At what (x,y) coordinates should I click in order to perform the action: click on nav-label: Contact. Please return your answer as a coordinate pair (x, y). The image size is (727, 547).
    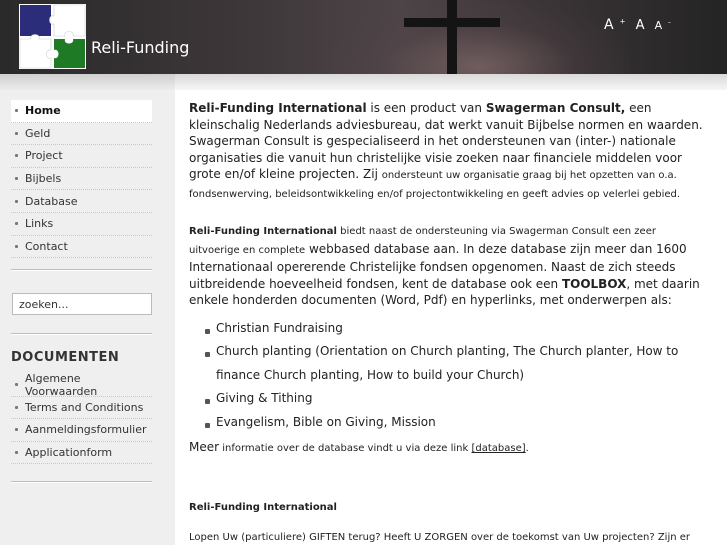
    Looking at the image, I should click on (46, 246).